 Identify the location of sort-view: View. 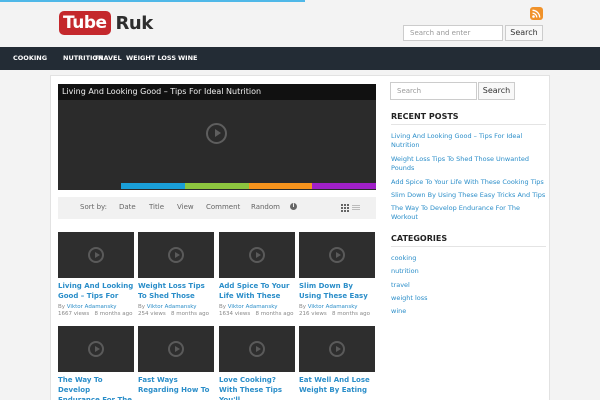
(185, 207).